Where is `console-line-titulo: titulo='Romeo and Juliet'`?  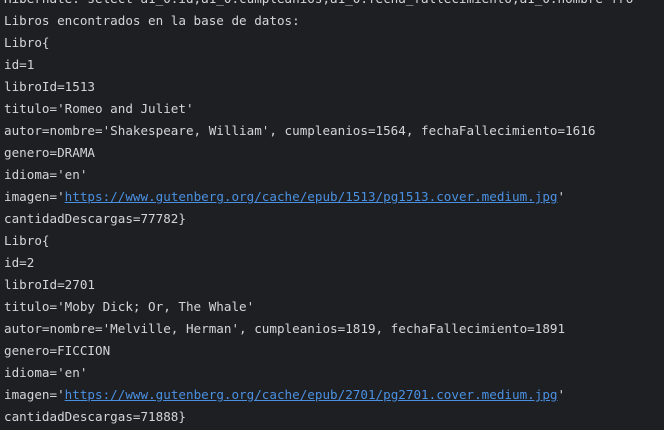
console-line-titulo: titulo='Romeo and Juliet' is located at coordinates (99, 108).